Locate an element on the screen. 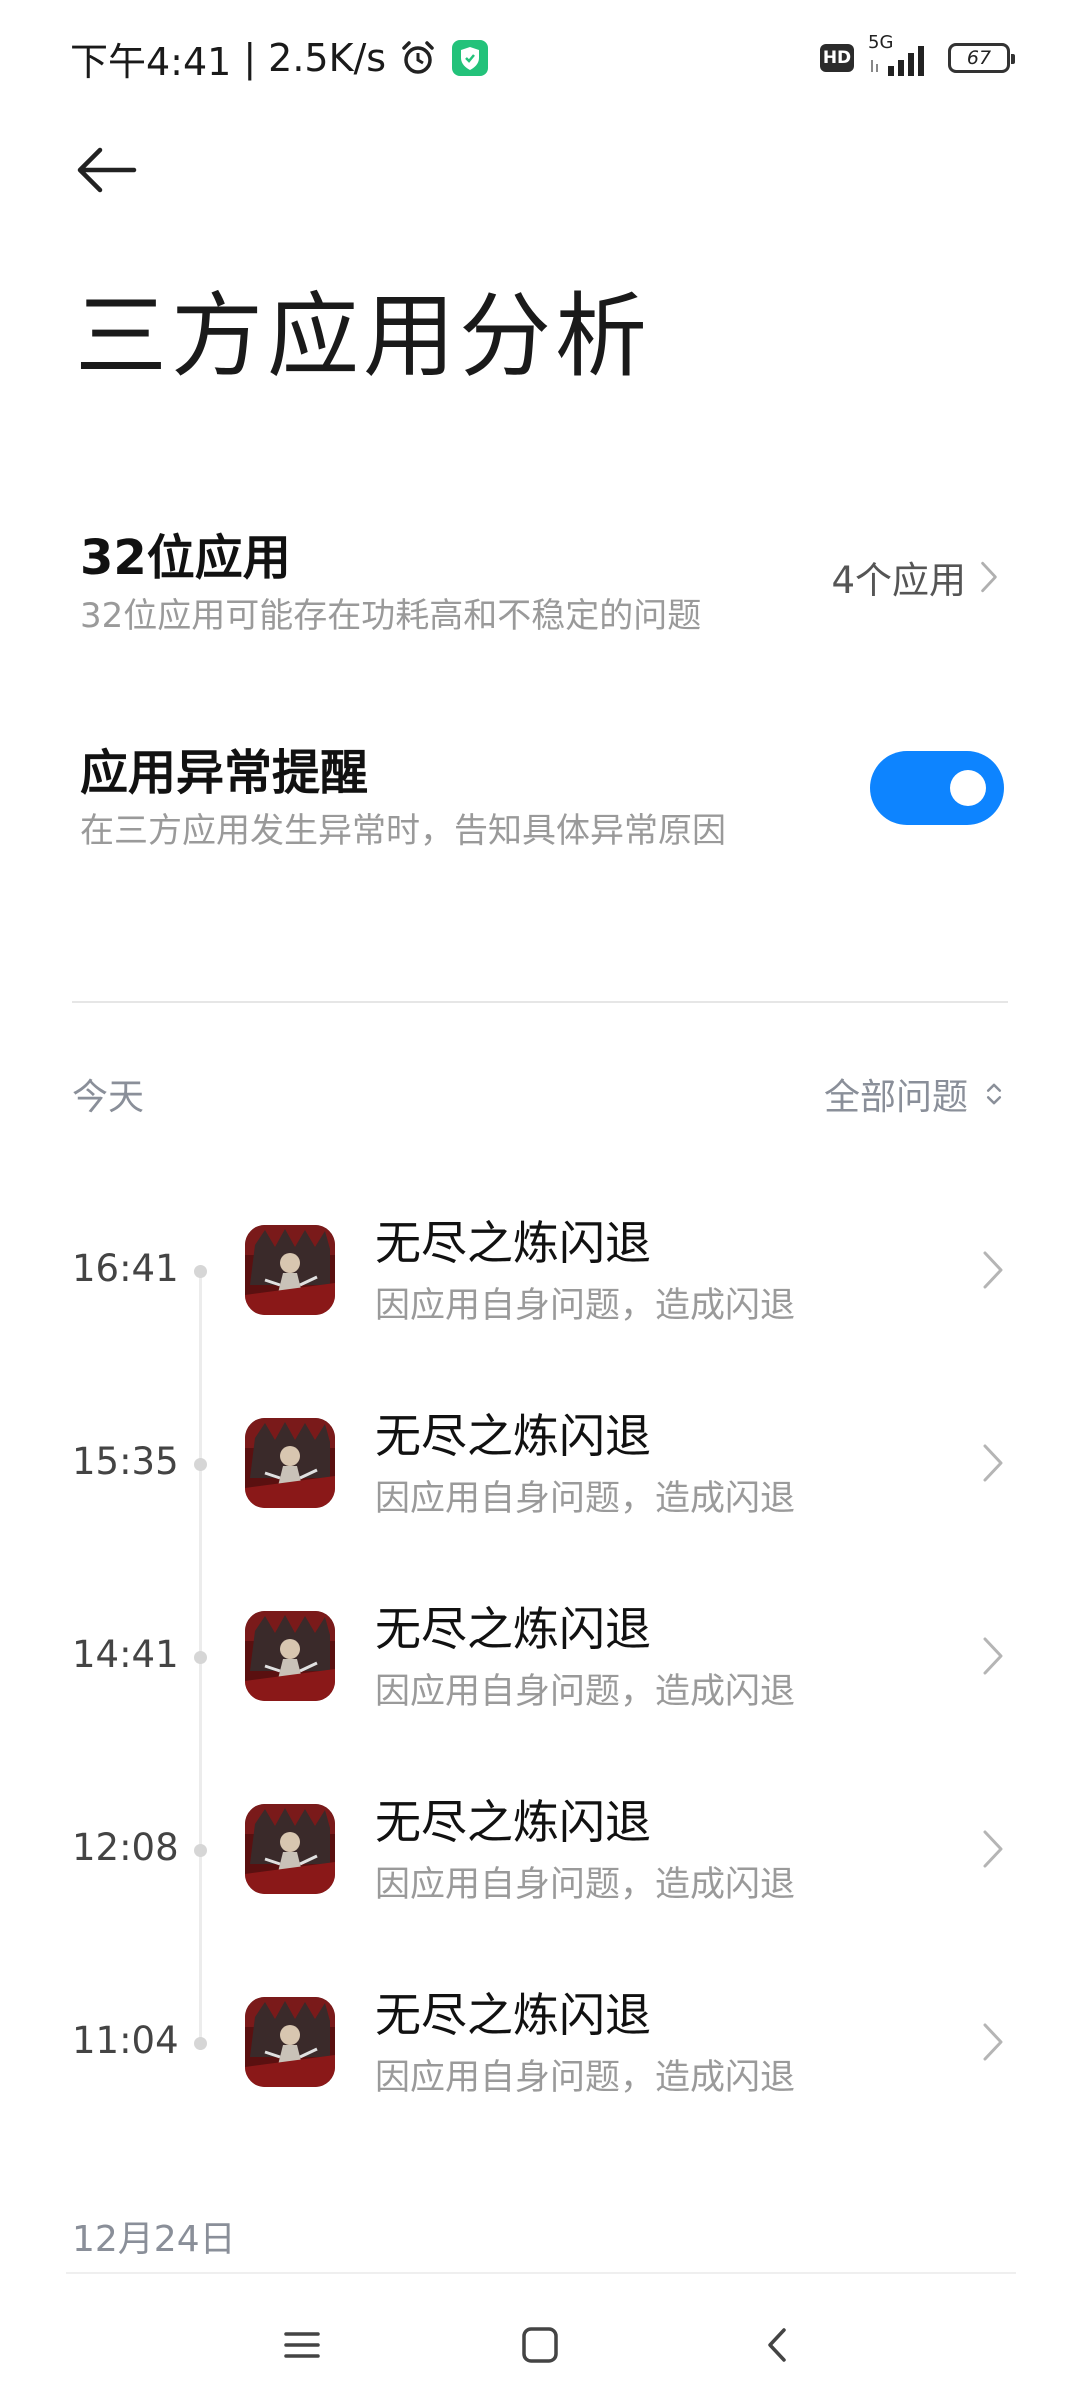  page-title: 三方应用分析 is located at coordinates (363, 336).